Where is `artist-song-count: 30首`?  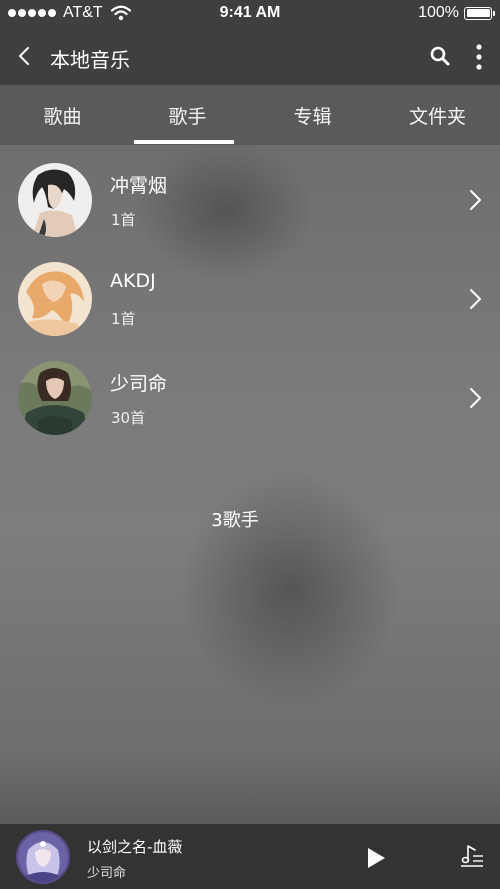
artist-song-count: 30首 is located at coordinates (128, 418).